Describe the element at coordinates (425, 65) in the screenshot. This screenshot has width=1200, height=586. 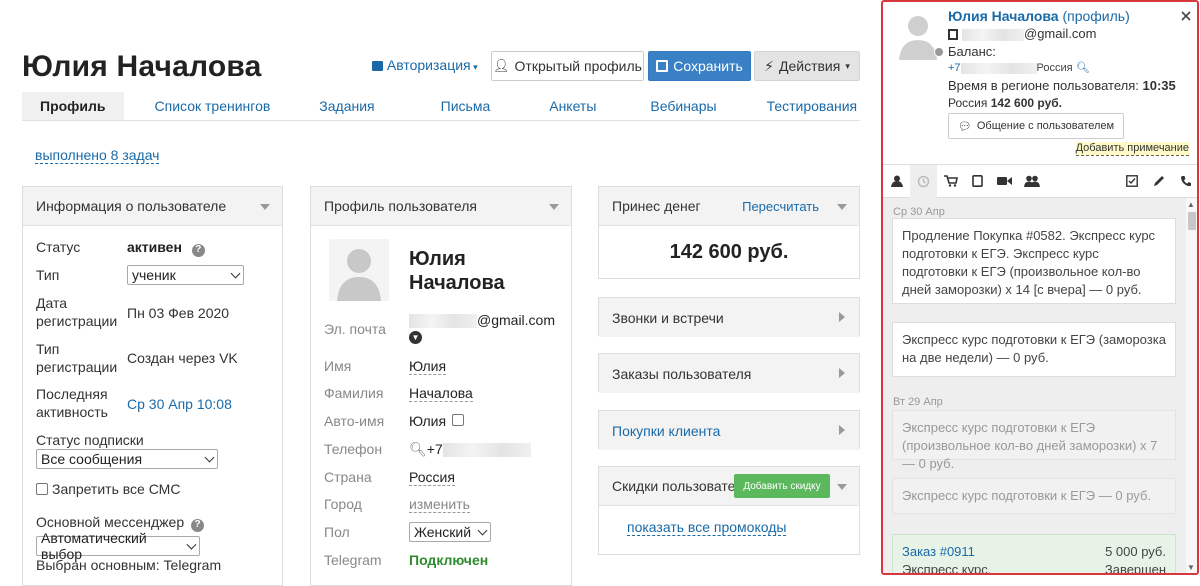
I see `authorization-dropdown: Авторизация ▾` at that location.